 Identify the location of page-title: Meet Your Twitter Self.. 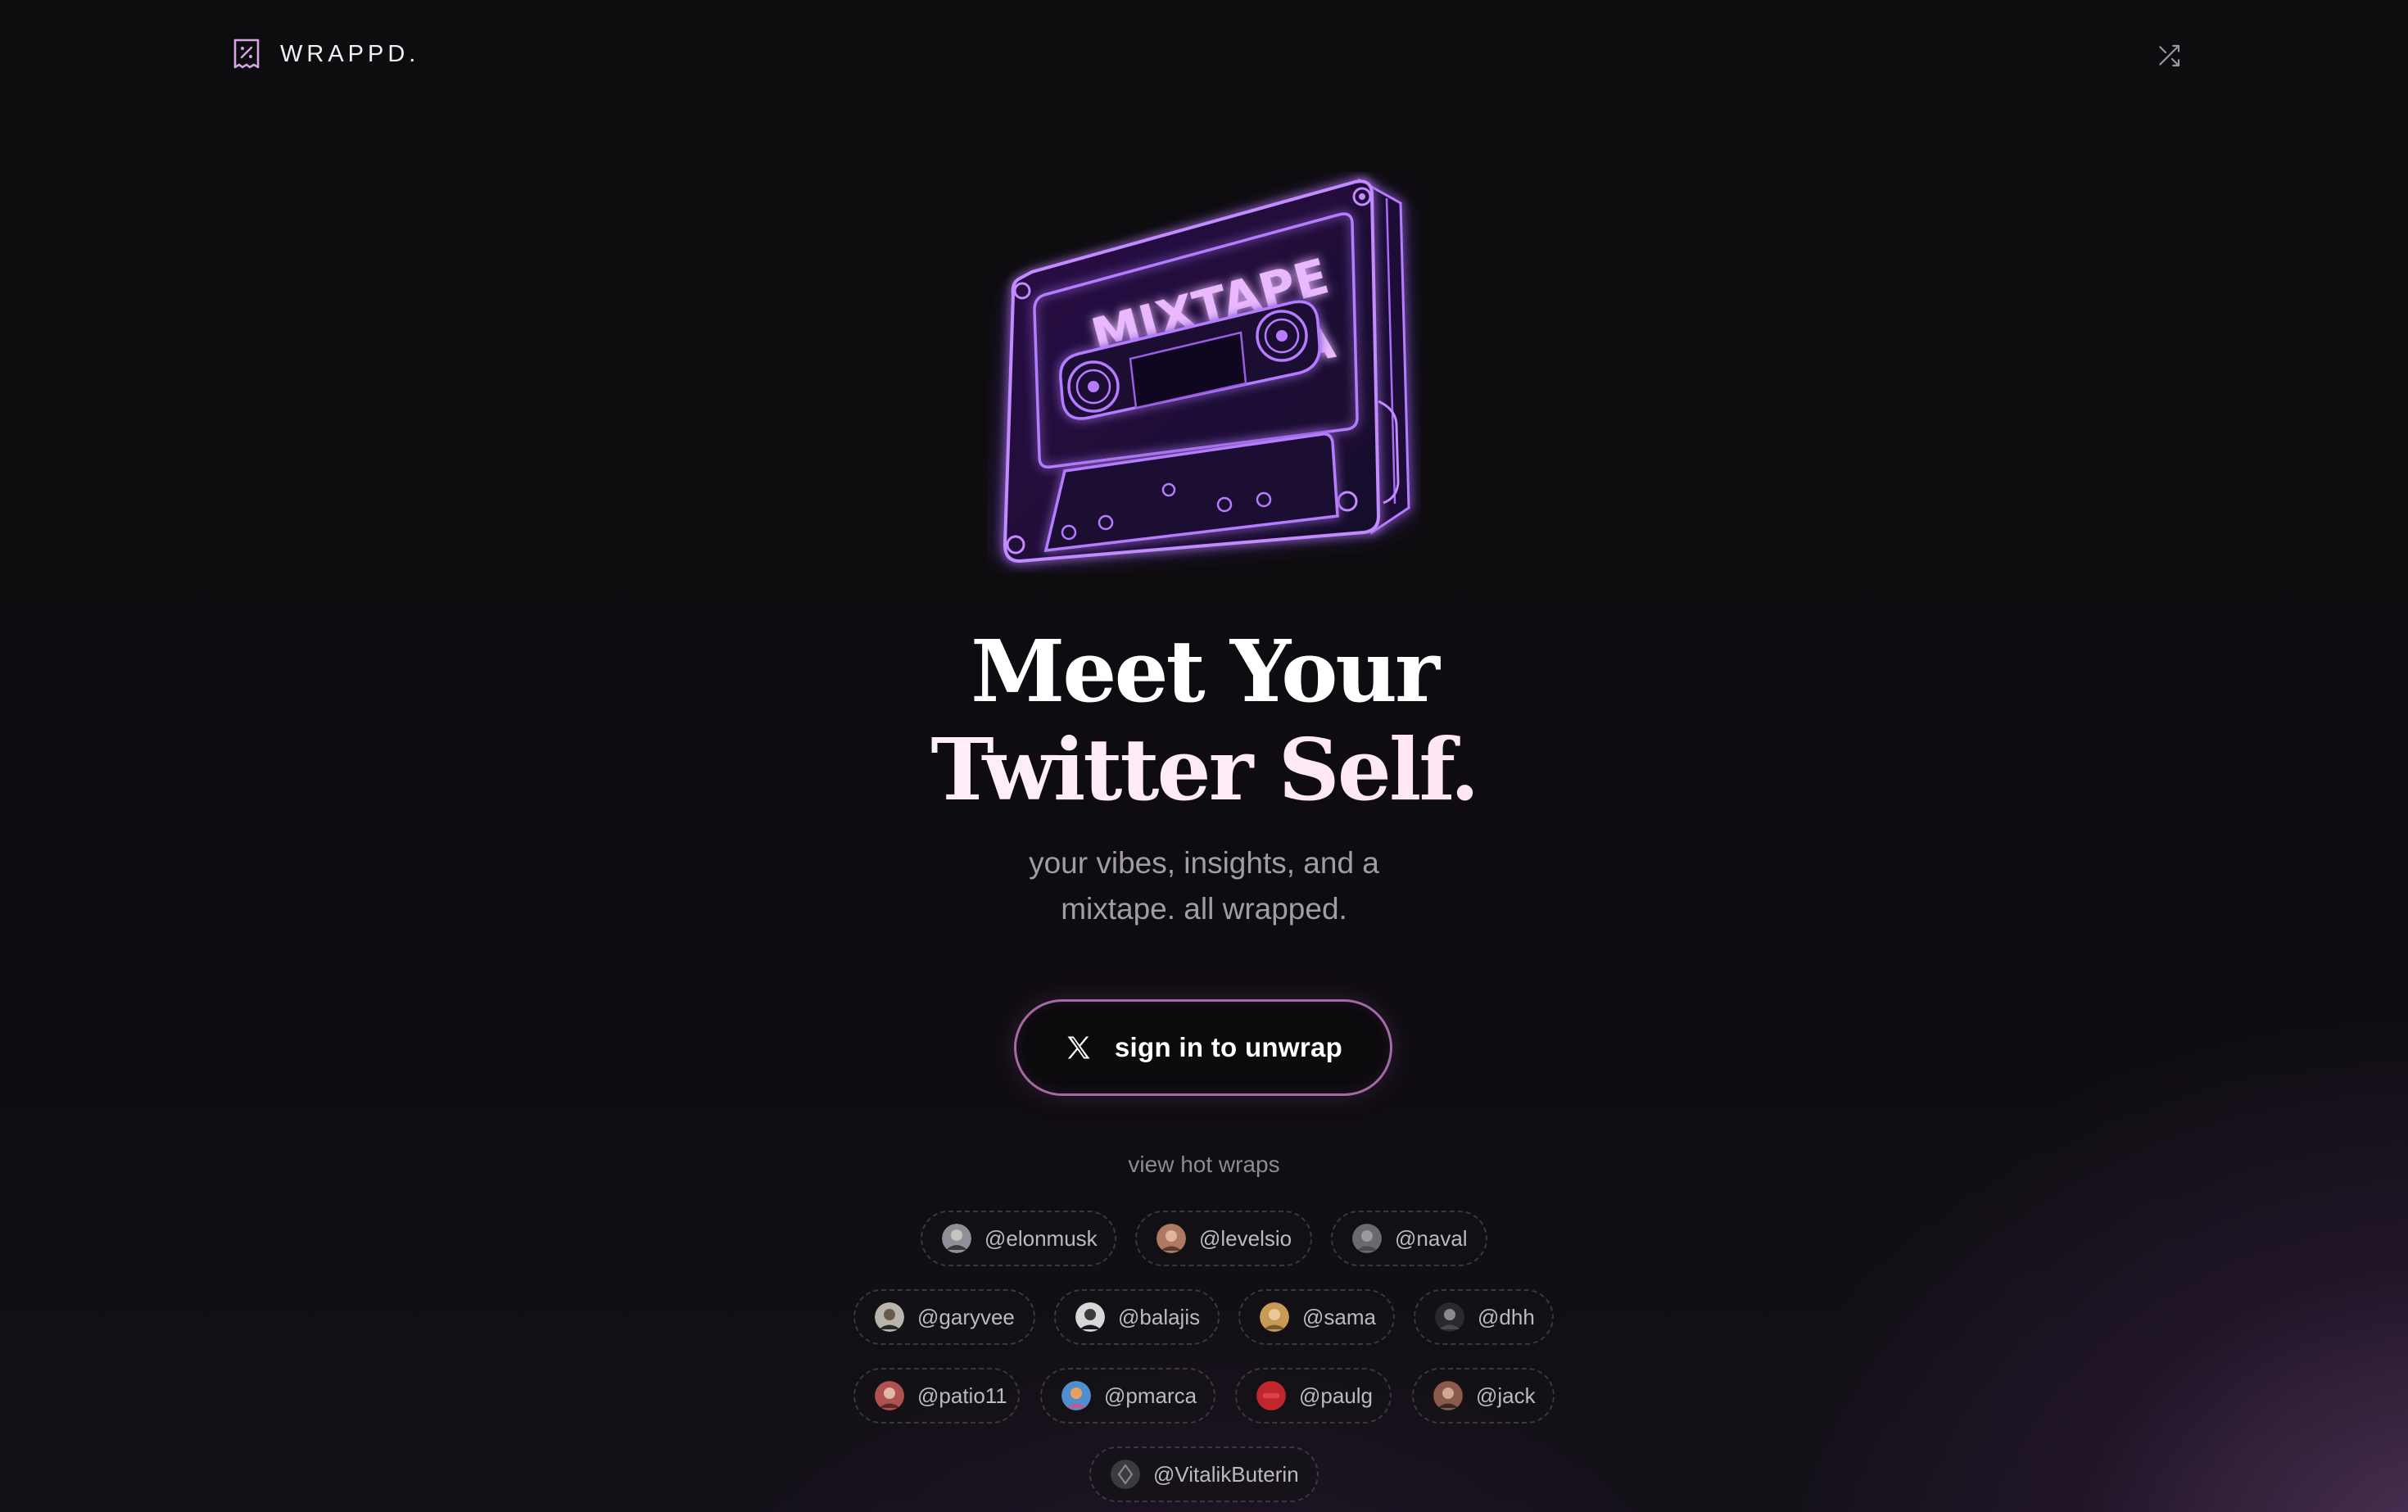
(1204, 720).